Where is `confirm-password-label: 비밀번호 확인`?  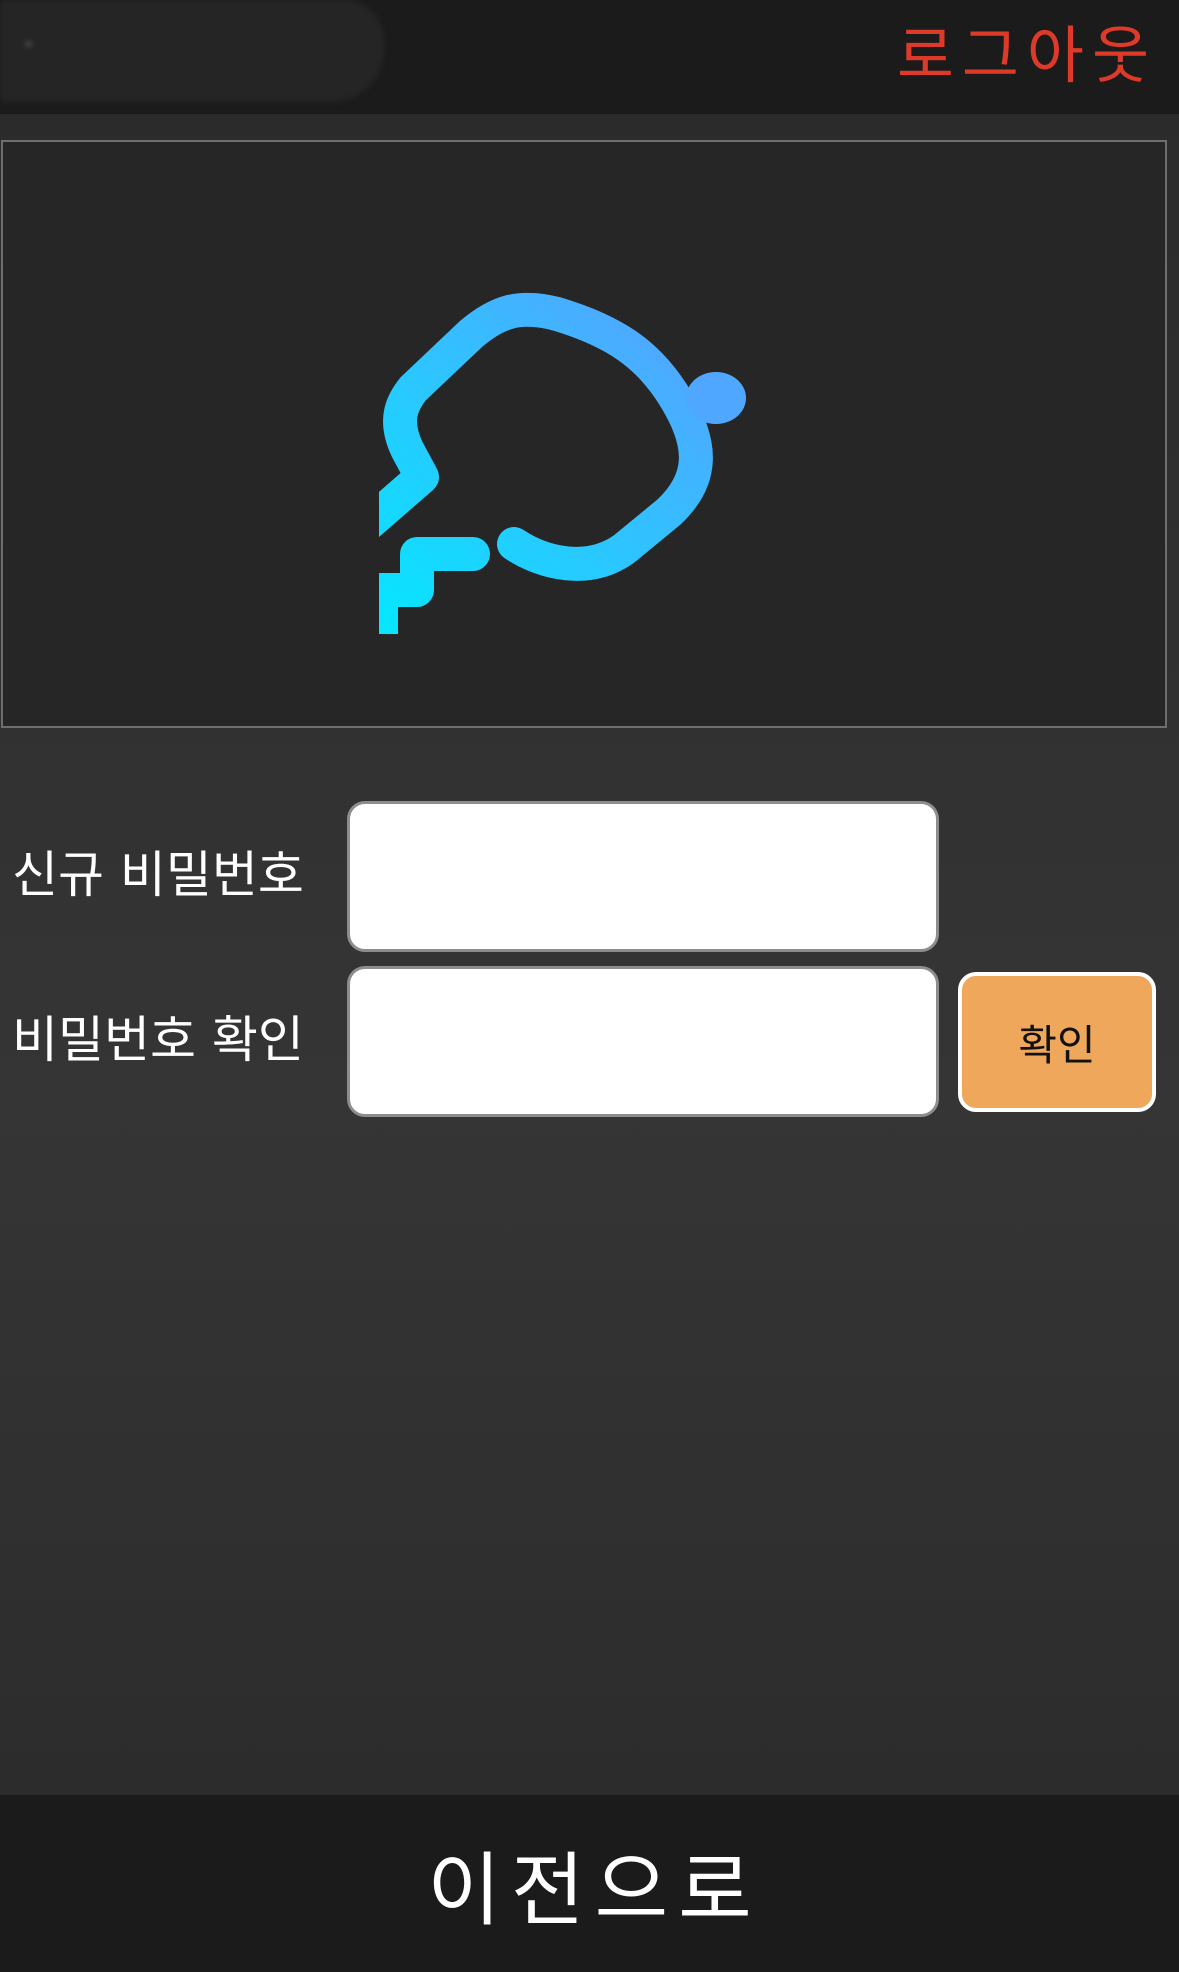
confirm-password-label: 비밀번호 확인 is located at coordinates (158, 1040).